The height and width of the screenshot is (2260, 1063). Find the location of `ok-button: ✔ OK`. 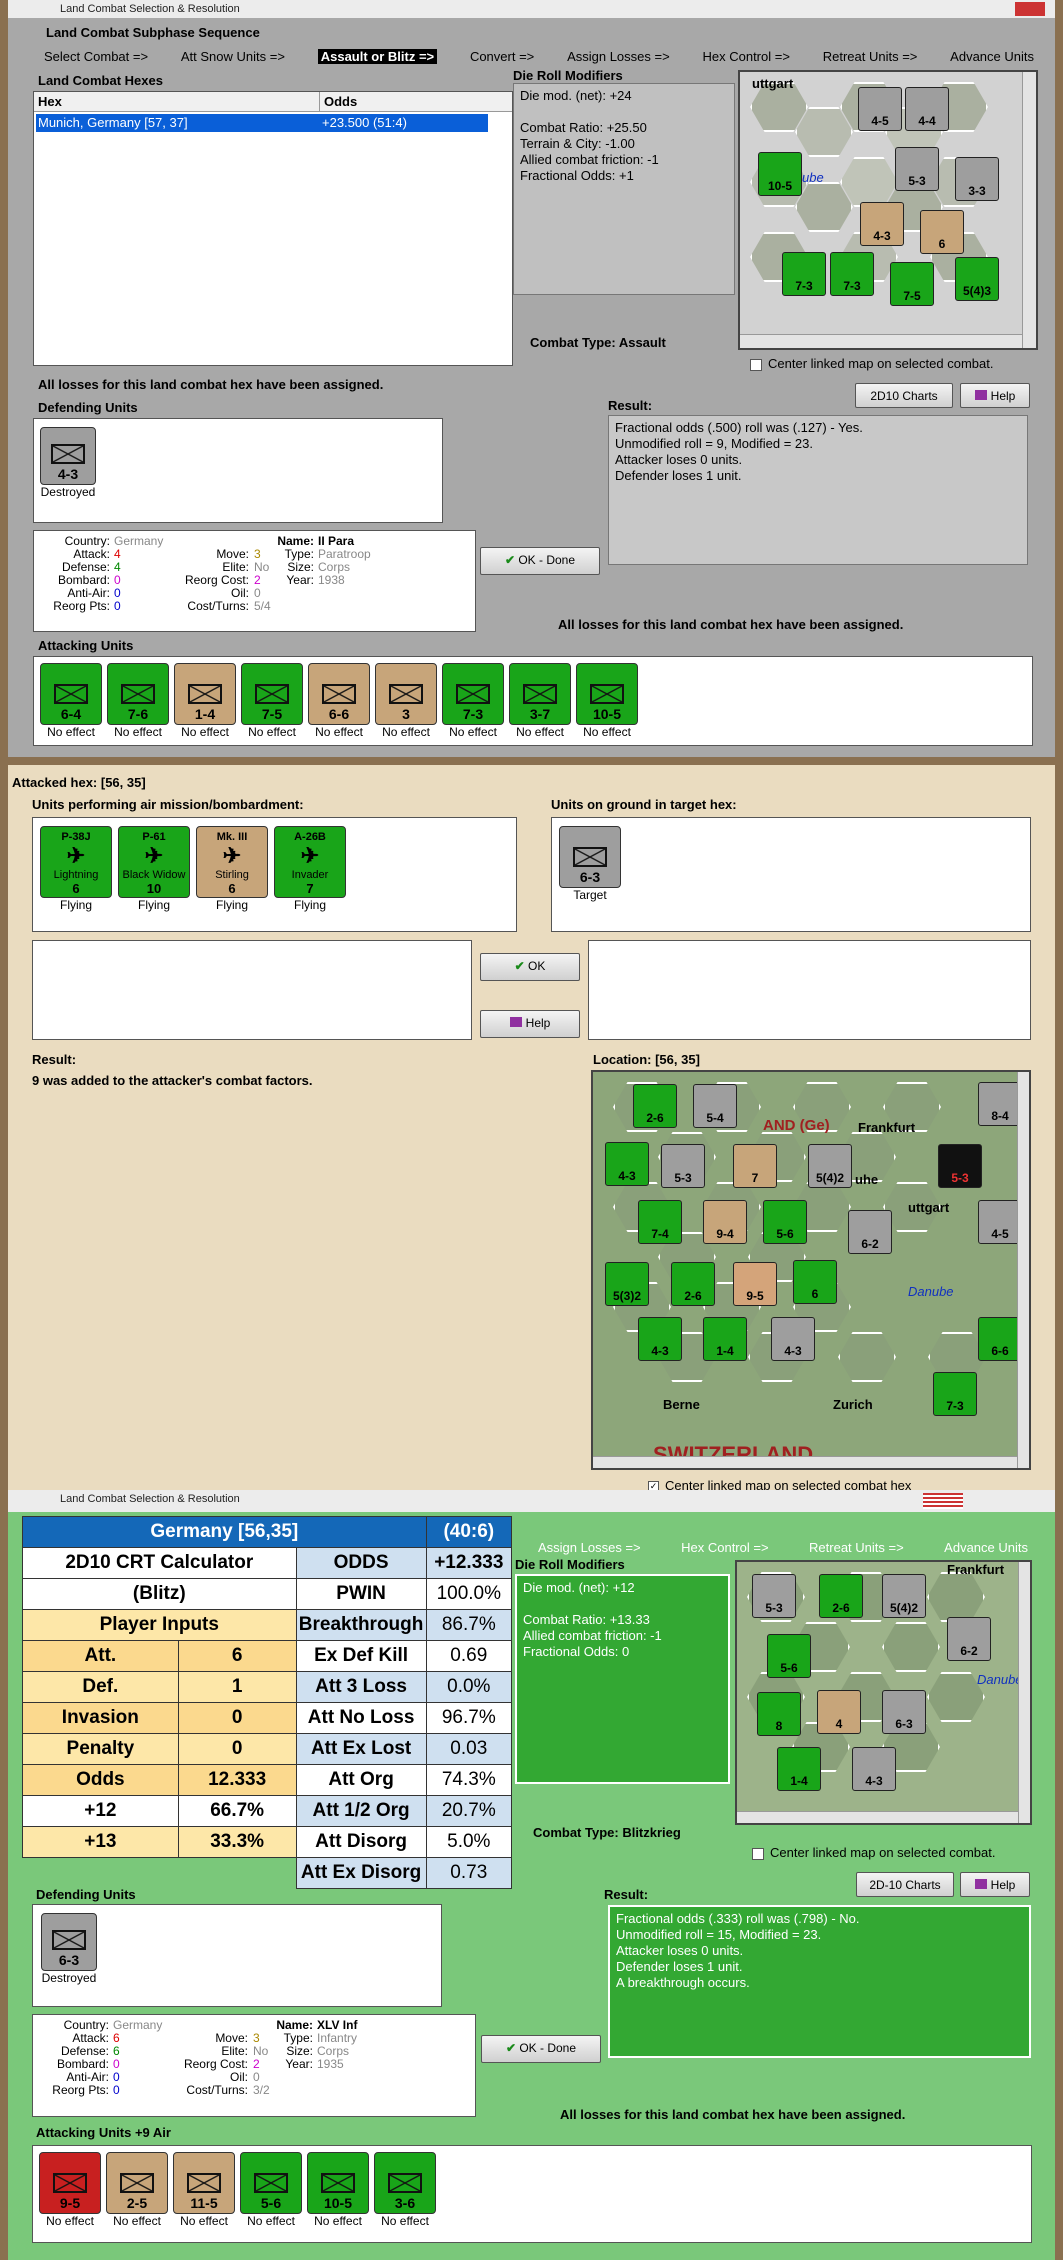

ok-button: ✔ OK is located at coordinates (530, 967).